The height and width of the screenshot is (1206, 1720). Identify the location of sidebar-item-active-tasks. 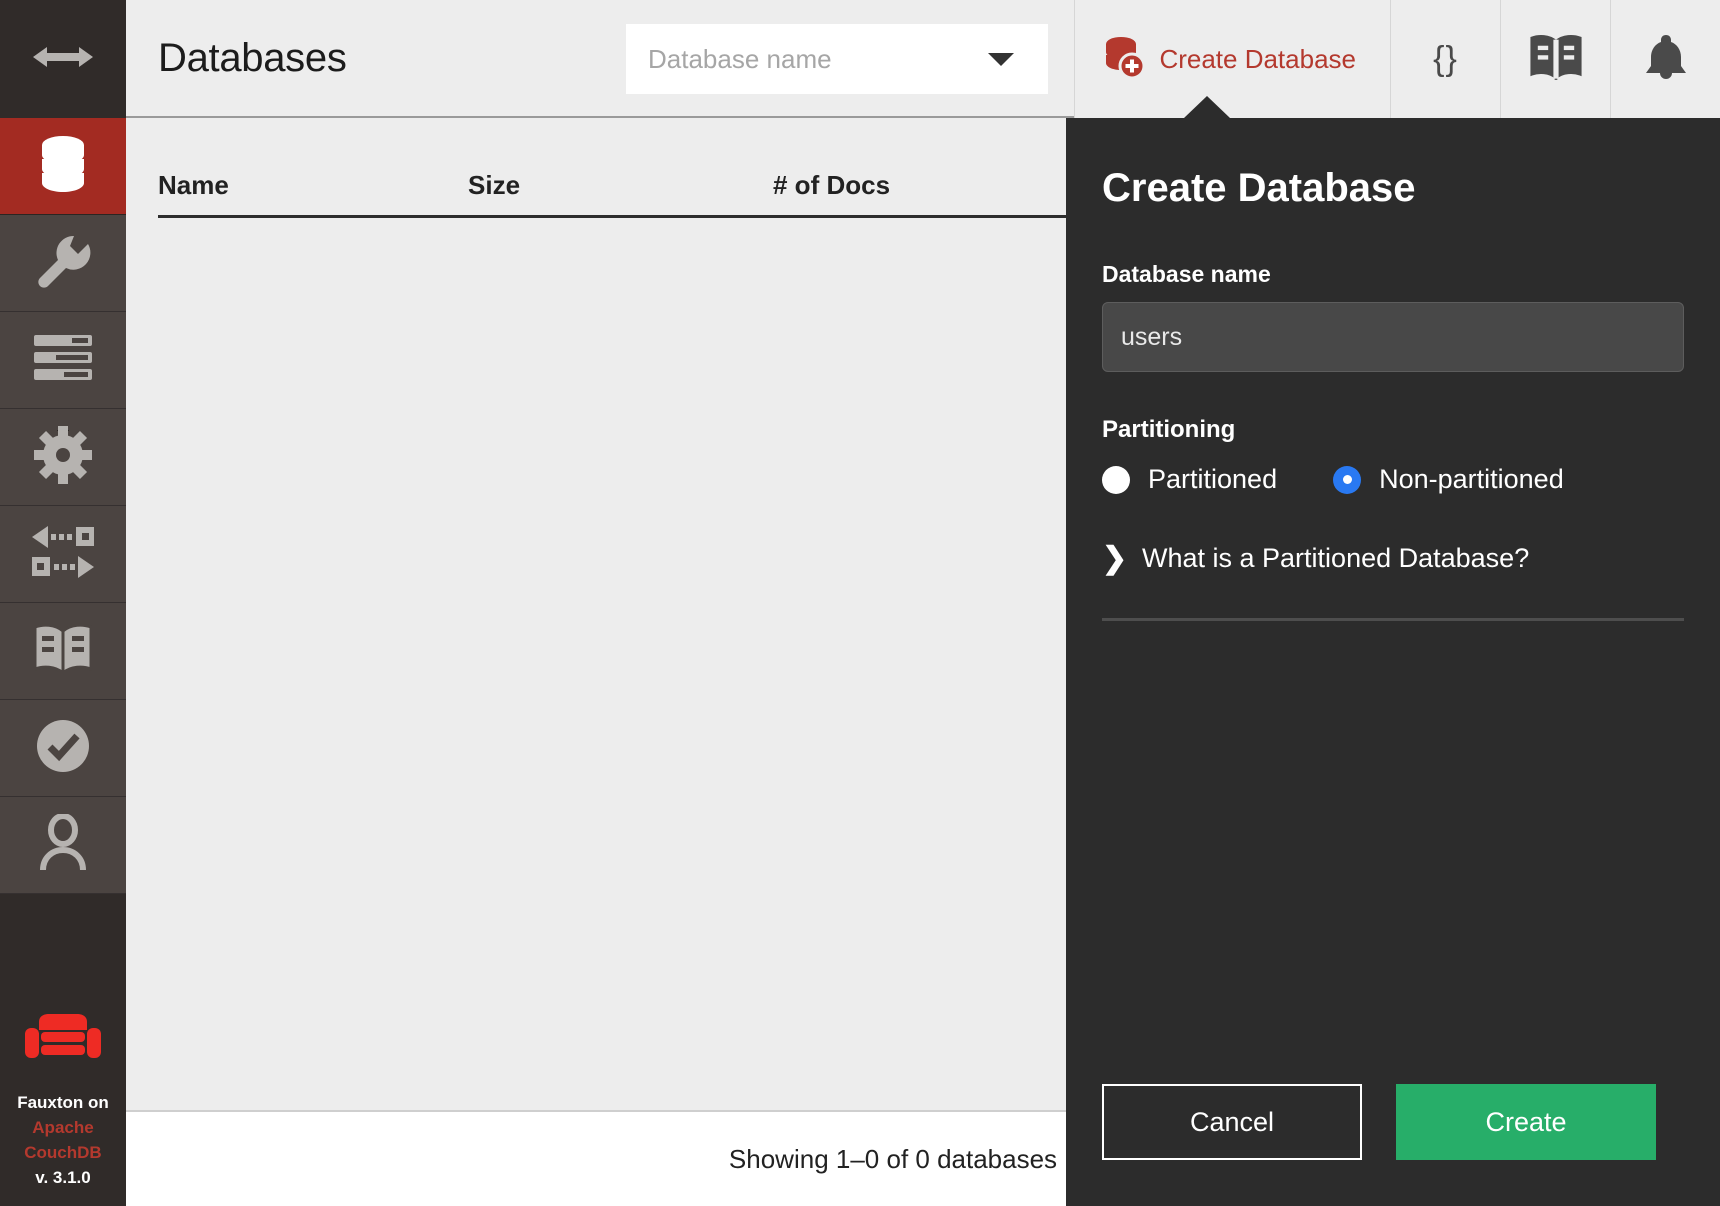
(63, 360).